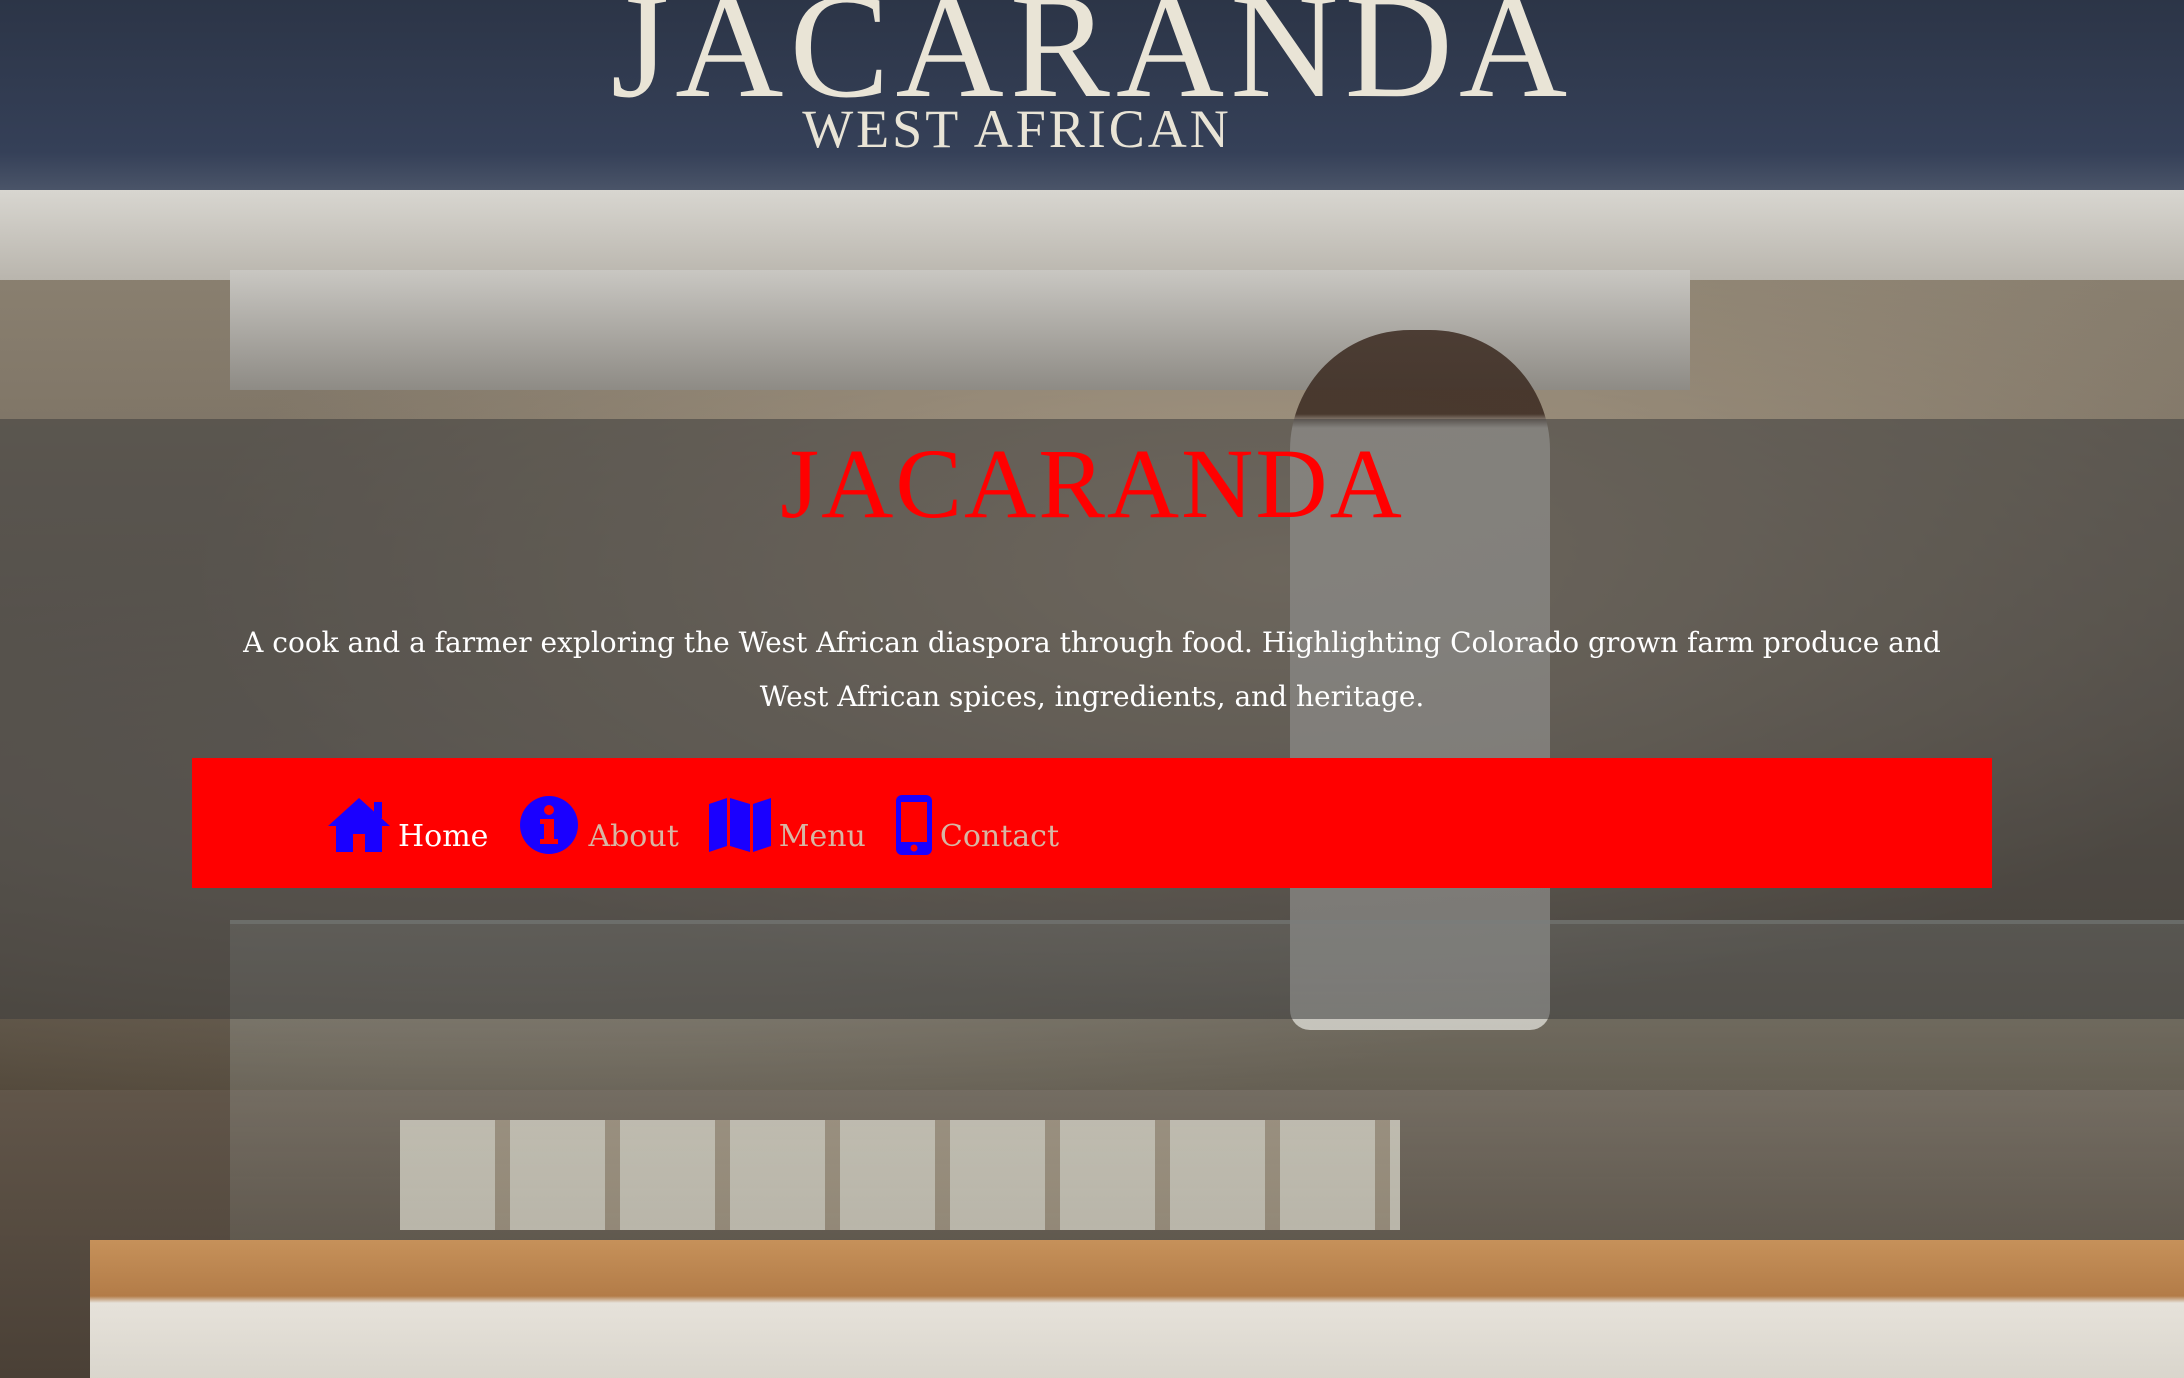  What do you see at coordinates (999, 837) in the screenshot?
I see `nav-link-contact: Contact` at bounding box center [999, 837].